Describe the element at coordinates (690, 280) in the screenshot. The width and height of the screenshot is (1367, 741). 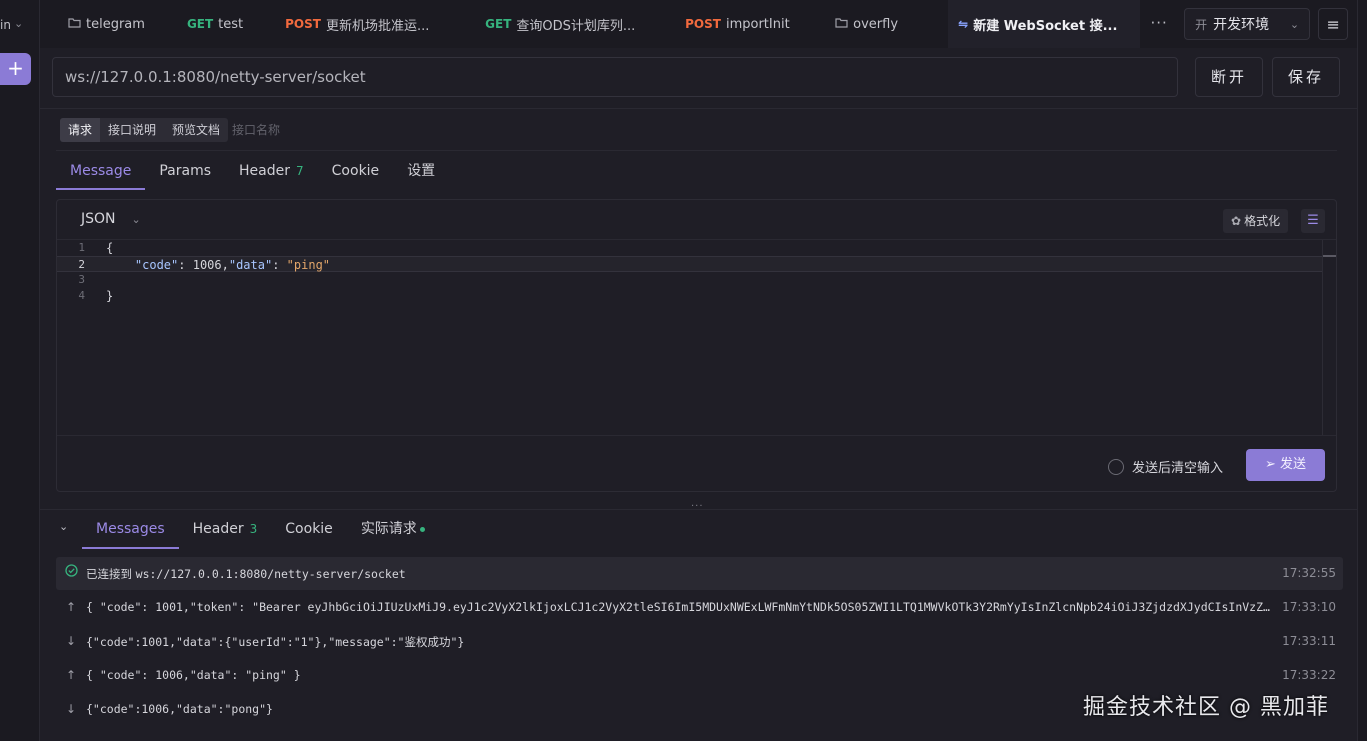
I see `code-line: 3` at that location.